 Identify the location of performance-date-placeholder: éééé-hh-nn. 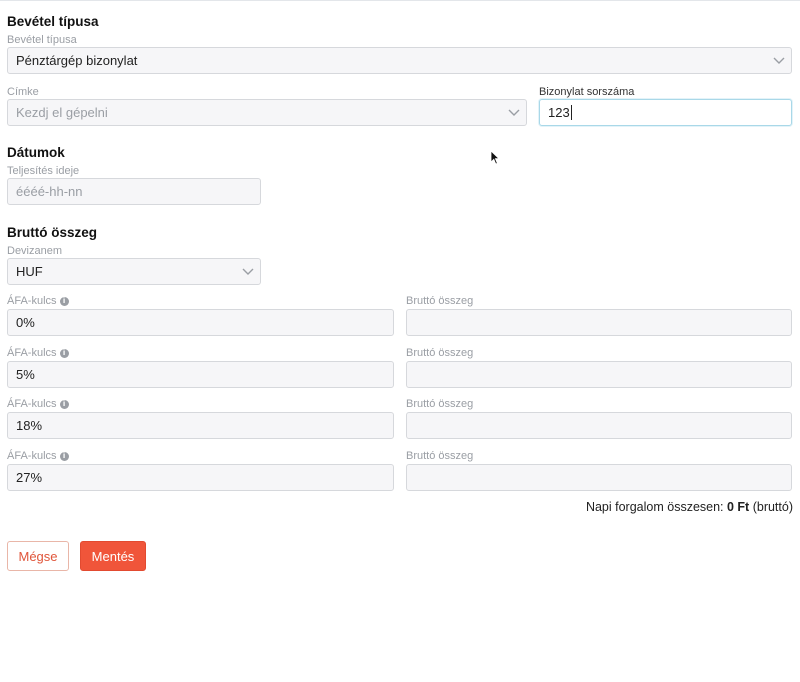
(49, 191).